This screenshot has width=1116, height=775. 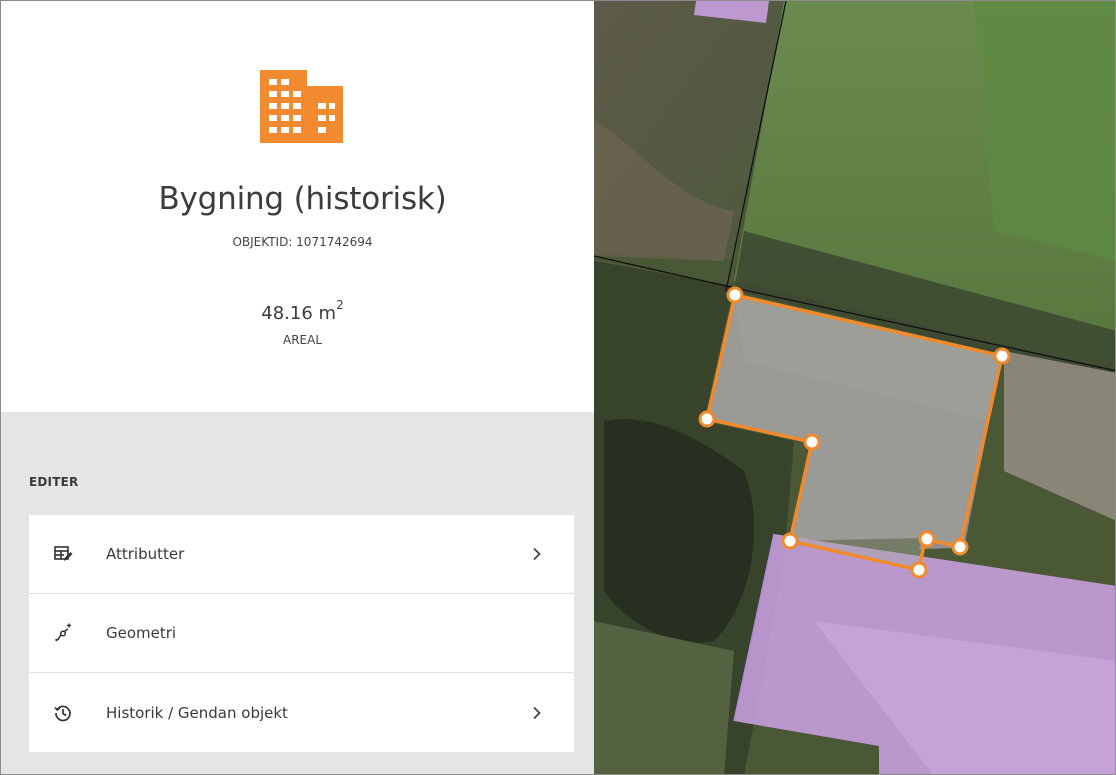 What do you see at coordinates (340, 305) in the screenshot?
I see `area-unit-exponent: 2` at bounding box center [340, 305].